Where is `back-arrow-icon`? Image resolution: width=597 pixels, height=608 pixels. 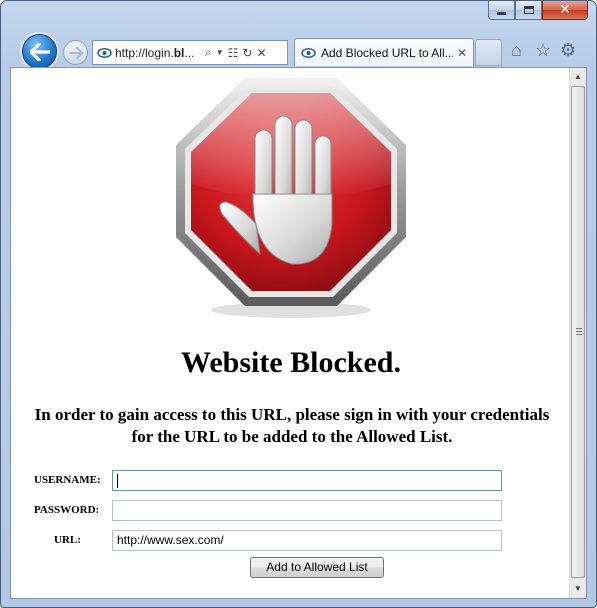
back-arrow-icon is located at coordinates (39, 51).